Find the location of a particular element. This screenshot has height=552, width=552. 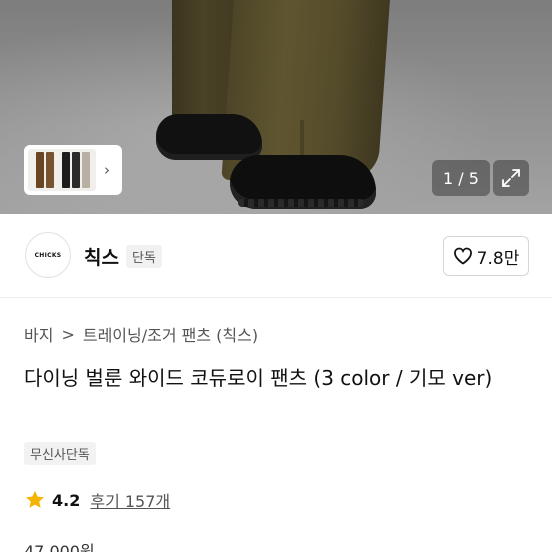

thumb-leg-black is located at coordinates (66, 170).